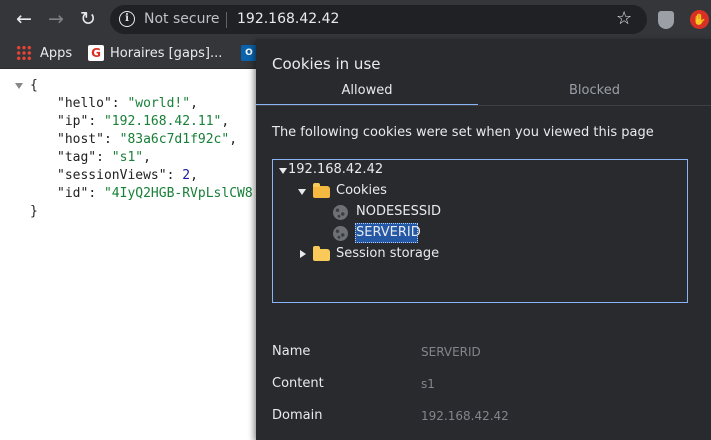 Image resolution: width=711 pixels, height=440 pixels. Describe the element at coordinates (182, 19) in the screenshot. I see `security-label: Not secure` at that location.